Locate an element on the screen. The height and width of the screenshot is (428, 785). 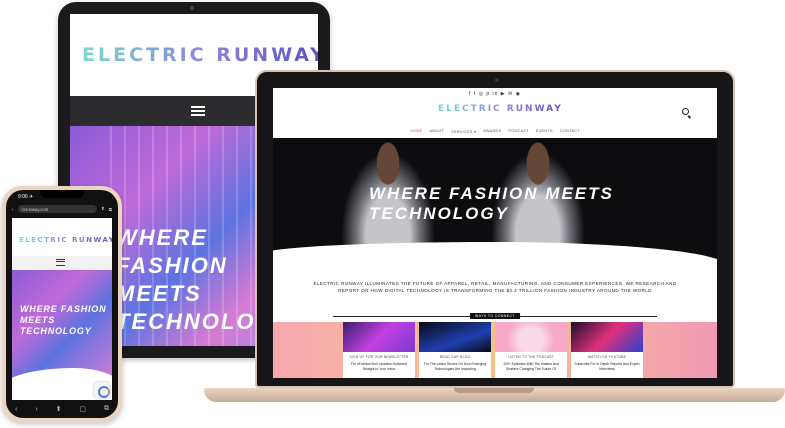
browser-address-bar: ‹ ricrunway.com ⬆ ⧉ is located at coordinates (62, 209).